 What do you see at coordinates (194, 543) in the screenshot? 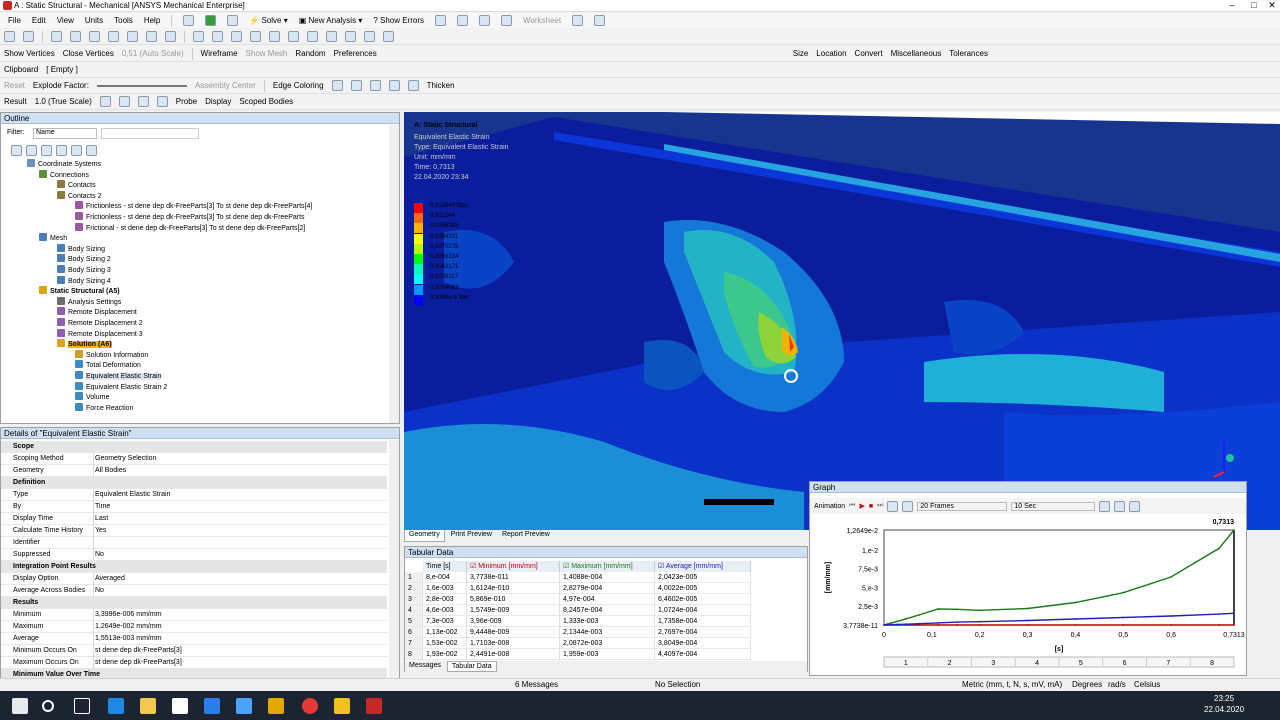
I see `details-row: Identifier` at bounding box center [194, 543].